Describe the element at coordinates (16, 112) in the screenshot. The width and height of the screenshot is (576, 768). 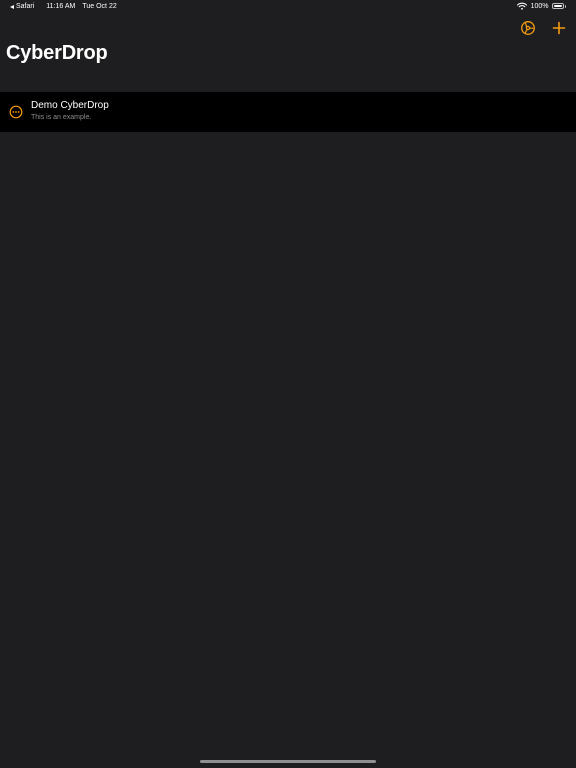
I see `ellipsis-circle-icon` at that location.